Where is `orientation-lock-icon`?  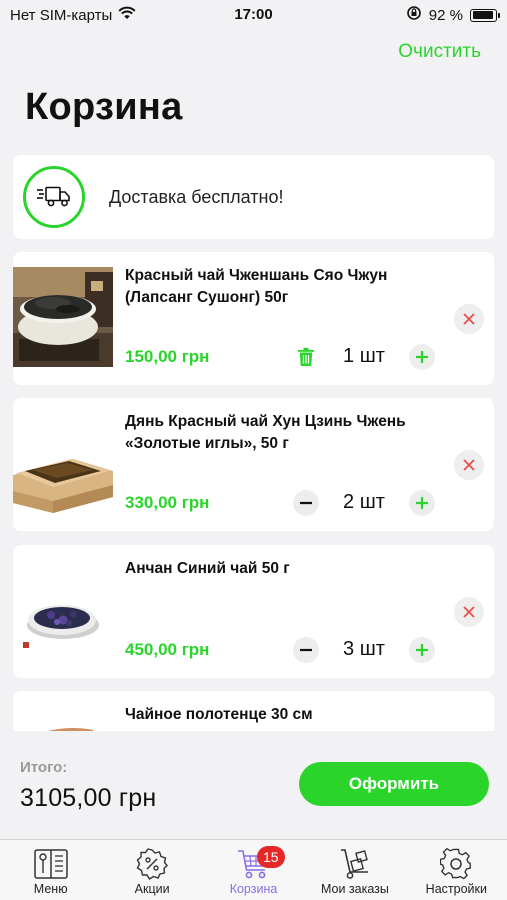 orientation-lock-icon is located at coordinates (414, 15).